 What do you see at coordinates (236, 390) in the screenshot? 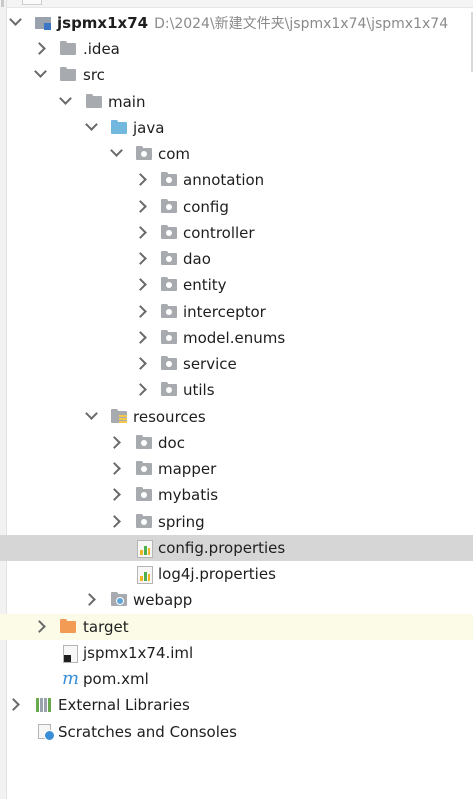
I see `tree-node-package: utils` at bounding box center [236, 390].